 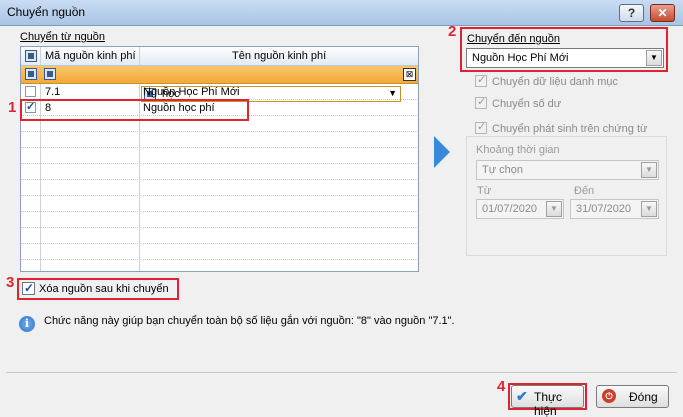 What do you see at coordinates (50, 74) in the screenshot?
I see `filter-code-icon` at bounding box center [50, 74].